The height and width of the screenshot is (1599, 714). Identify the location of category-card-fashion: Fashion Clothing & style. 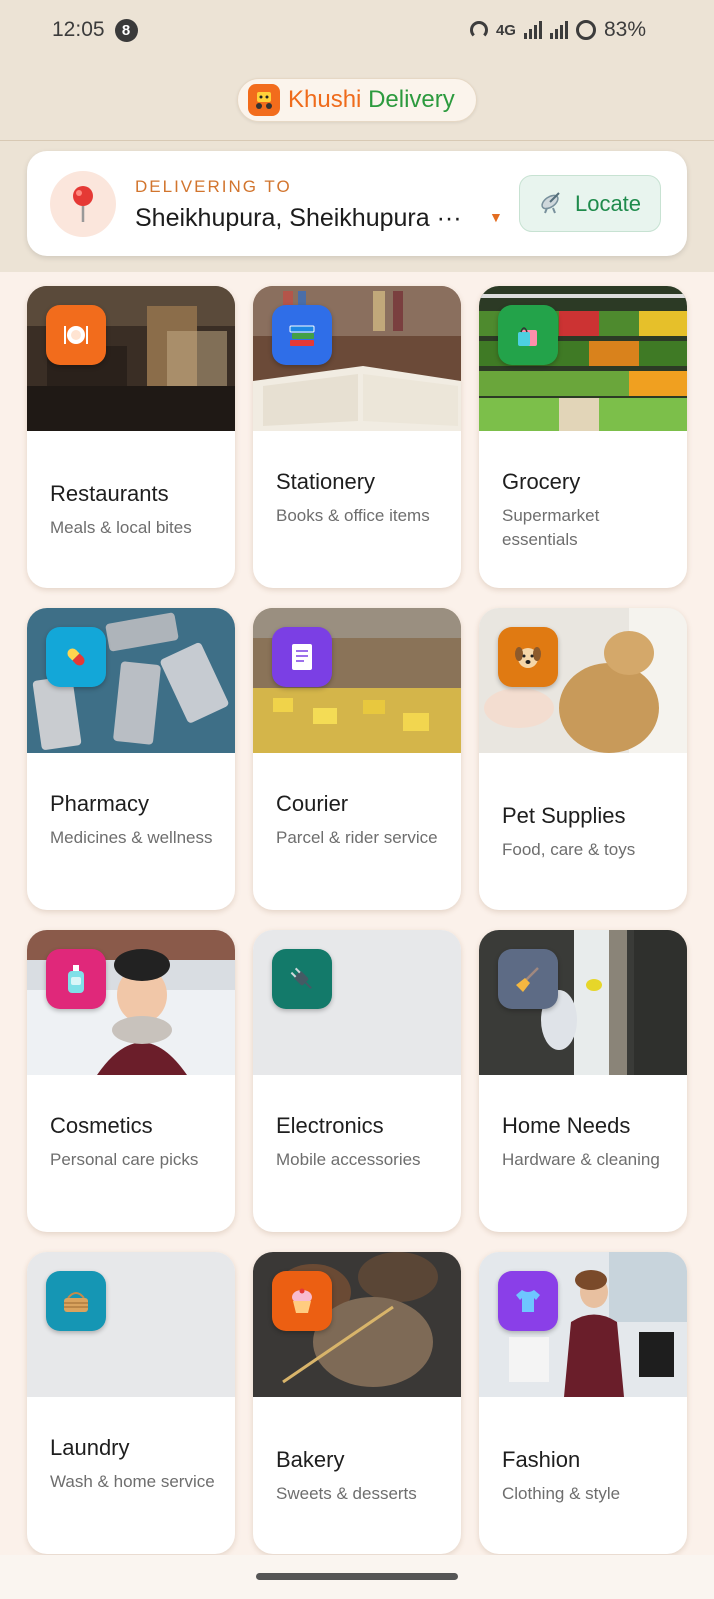
(583, 1403).